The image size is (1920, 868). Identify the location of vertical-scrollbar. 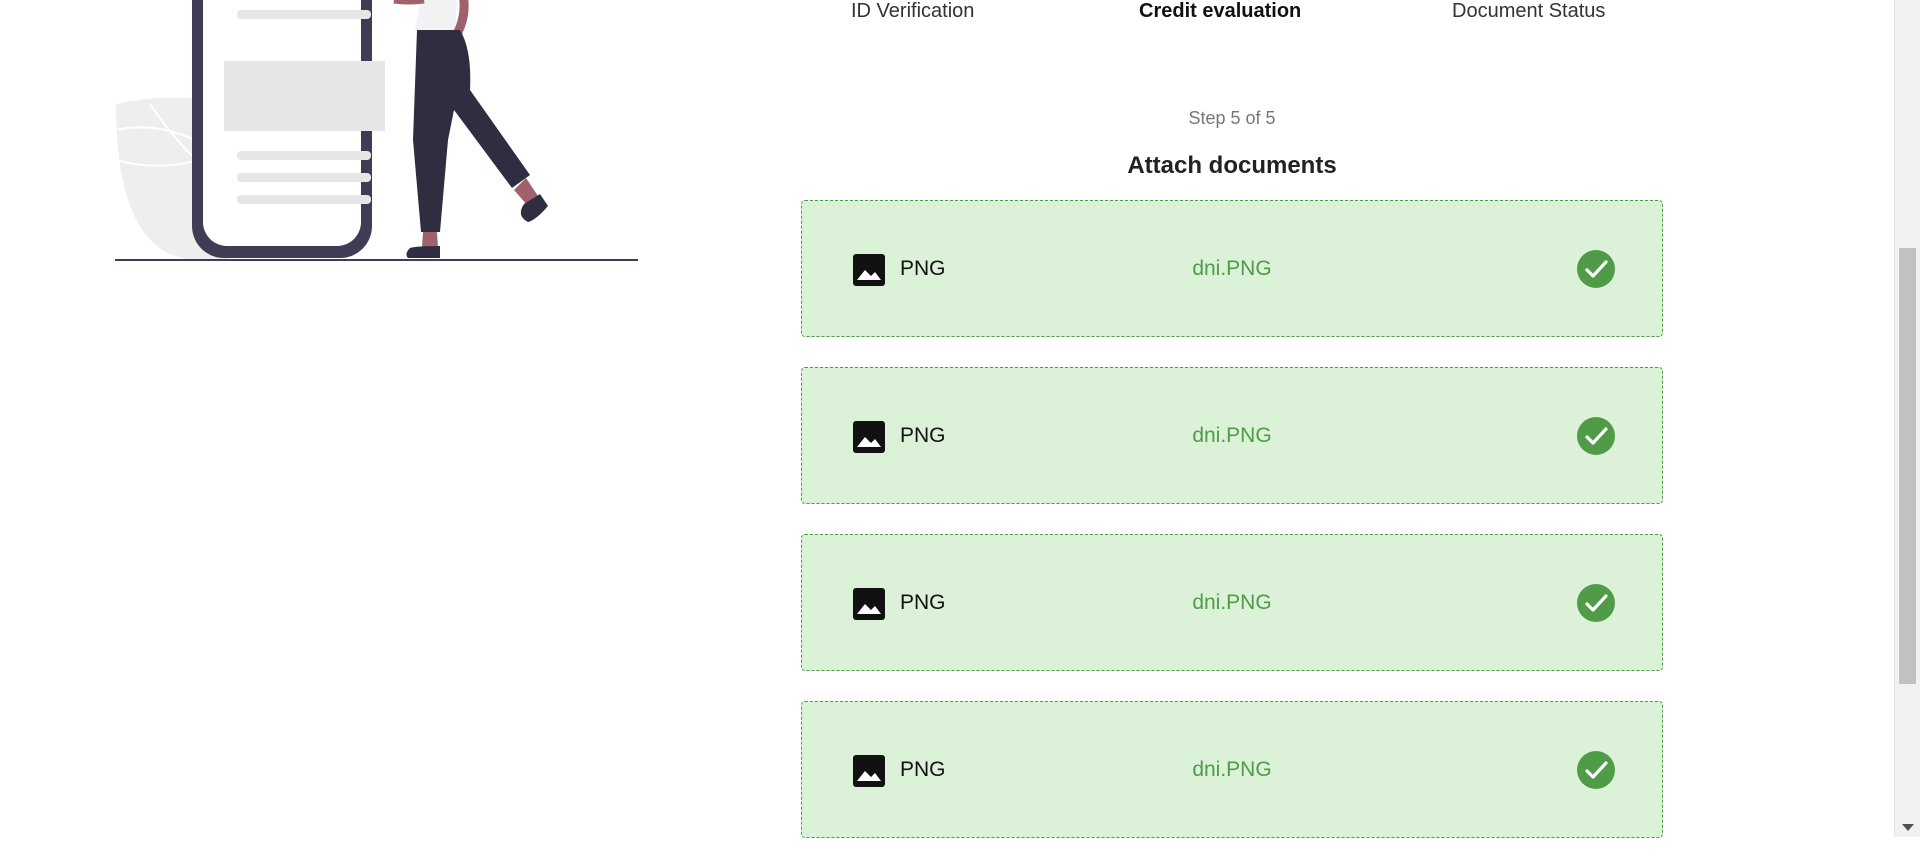
(1907, 418).